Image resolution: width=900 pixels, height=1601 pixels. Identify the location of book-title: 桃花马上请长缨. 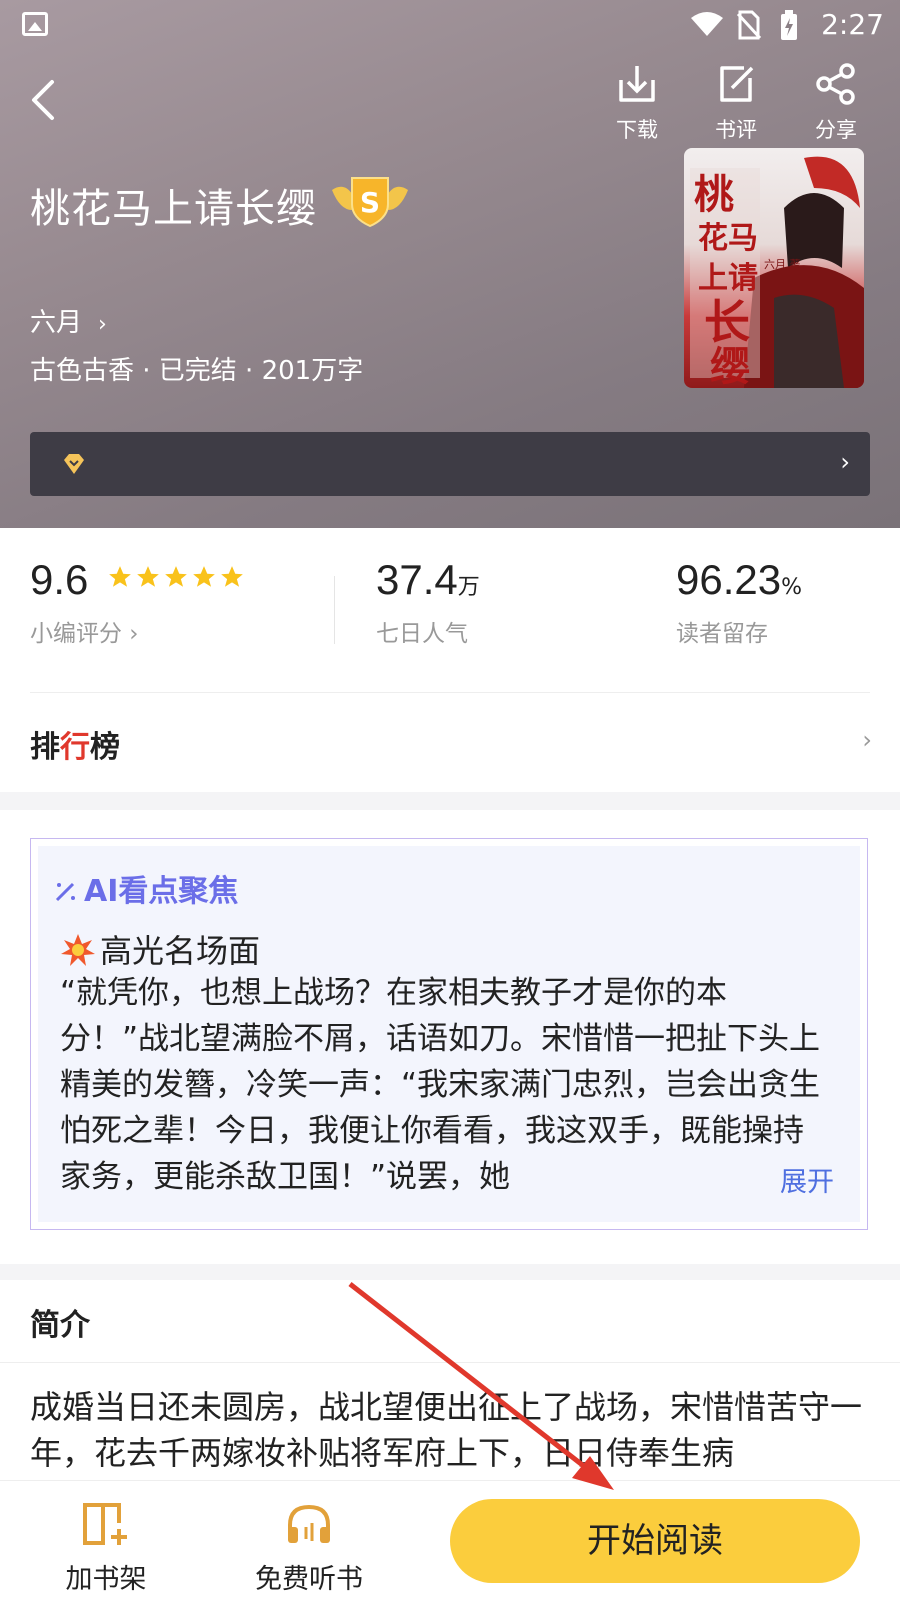
(173, 209).